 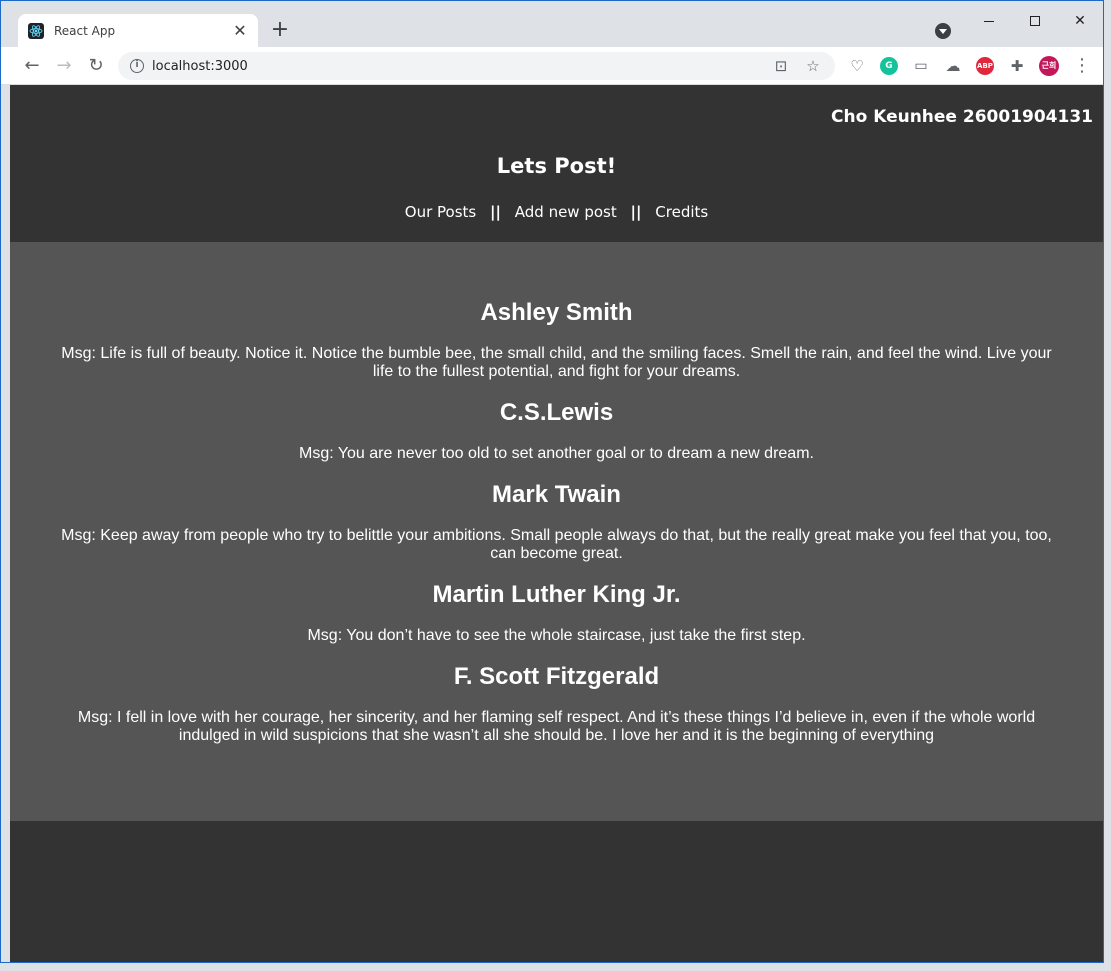 I want to click on maximize-icon, so click(x=1035, y=21).